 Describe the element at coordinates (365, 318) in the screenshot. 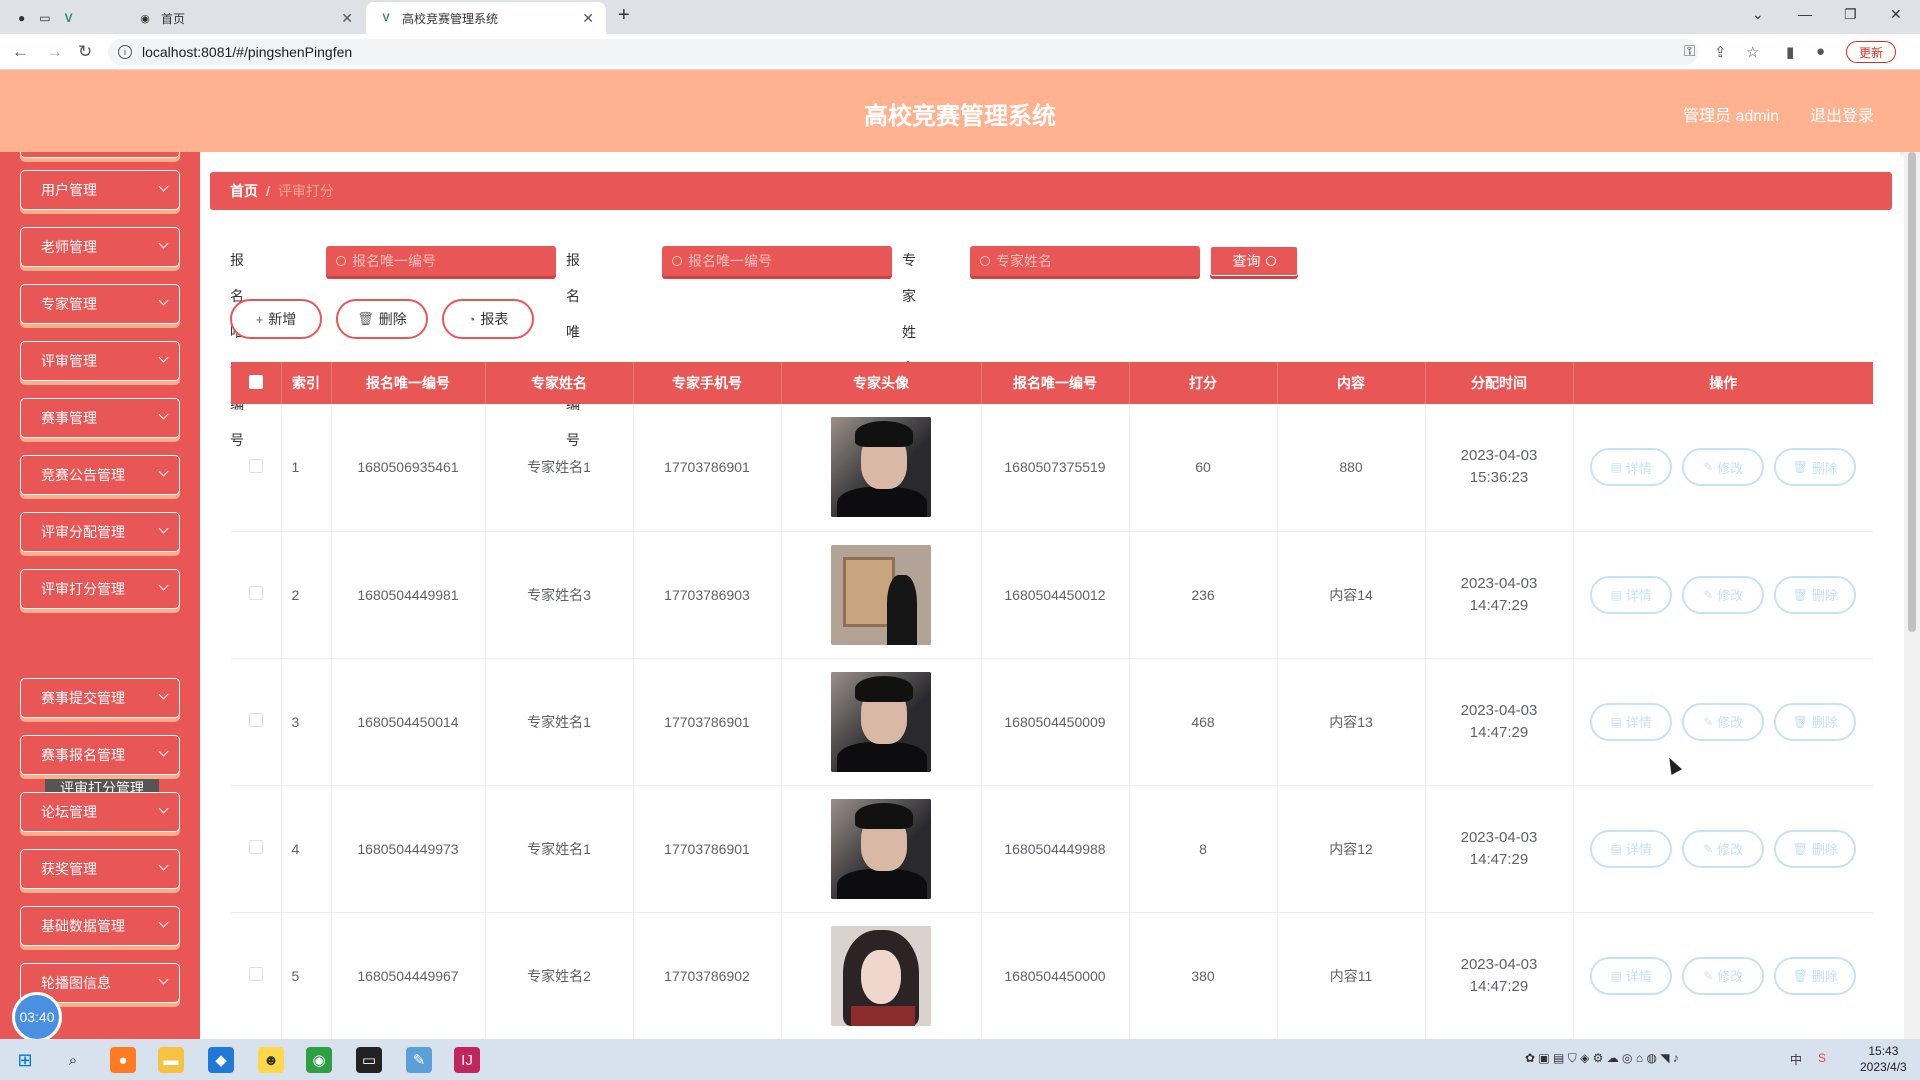

I see `trash-icon: 🗑` at that location.